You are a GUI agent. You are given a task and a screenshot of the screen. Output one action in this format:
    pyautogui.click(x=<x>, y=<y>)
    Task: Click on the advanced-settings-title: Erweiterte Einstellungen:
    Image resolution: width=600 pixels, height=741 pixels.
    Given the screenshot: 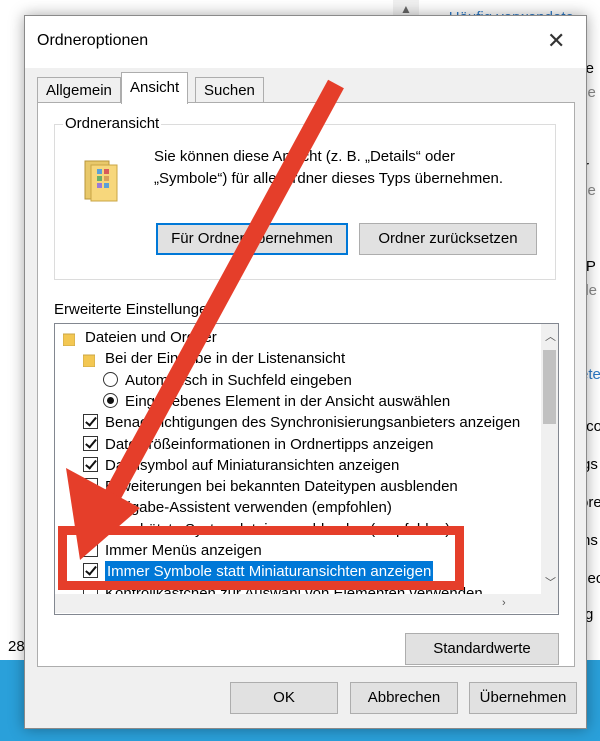 What is the action you would take?
    pyautogui.click(x=137, y=309)
    